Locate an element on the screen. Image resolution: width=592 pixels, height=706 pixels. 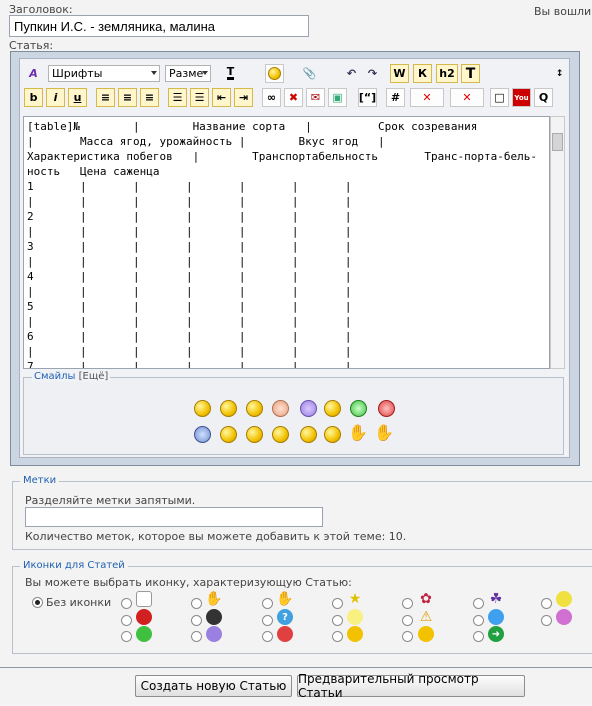
flower-icon: ✿ is located at coordinates (426, 599).